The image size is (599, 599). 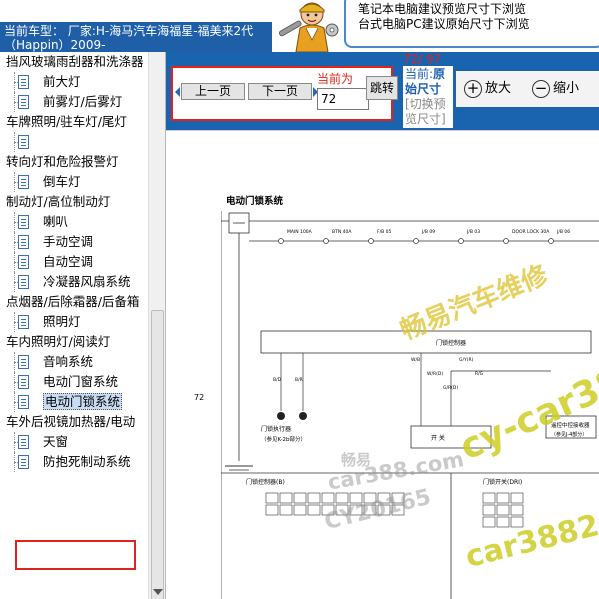 What do you see at coordinates (308, 26) in the screenshot?
I see `mechanic-mascot-icon` at bounding box center [308, 26].